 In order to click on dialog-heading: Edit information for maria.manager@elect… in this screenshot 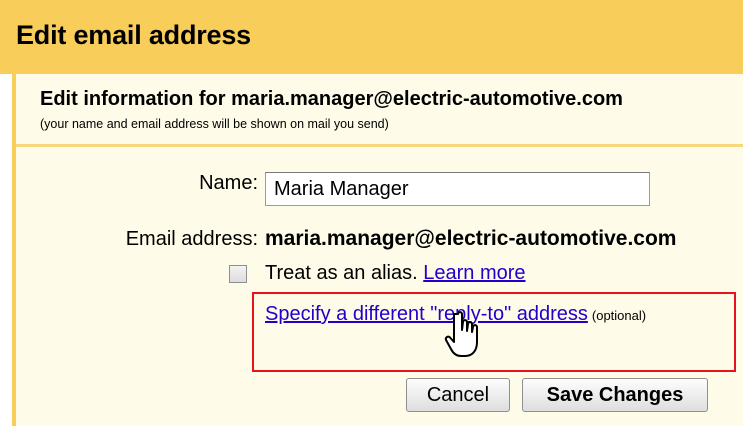, I will do `click(331, 99)`.